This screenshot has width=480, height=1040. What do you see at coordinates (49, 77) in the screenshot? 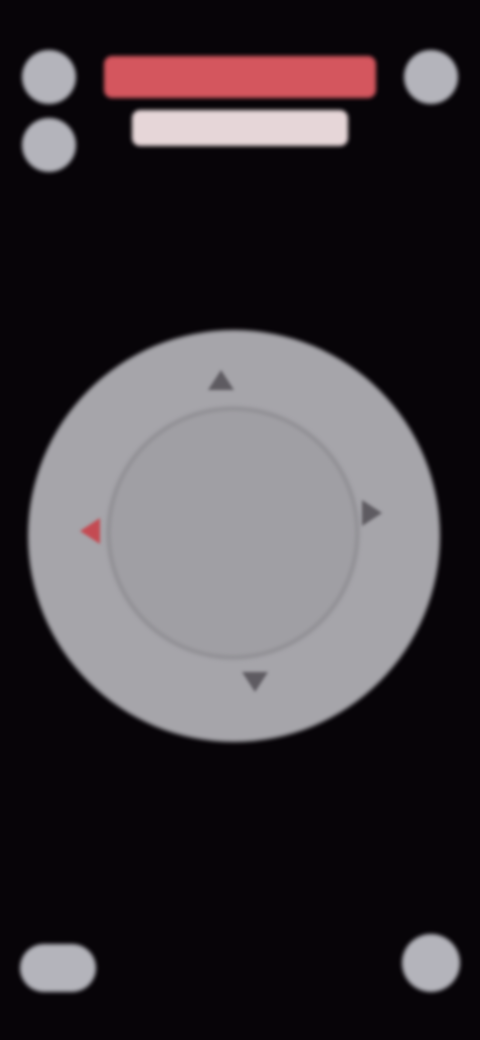
I see `top-left-upper-button` at bounding box center [49, 77].